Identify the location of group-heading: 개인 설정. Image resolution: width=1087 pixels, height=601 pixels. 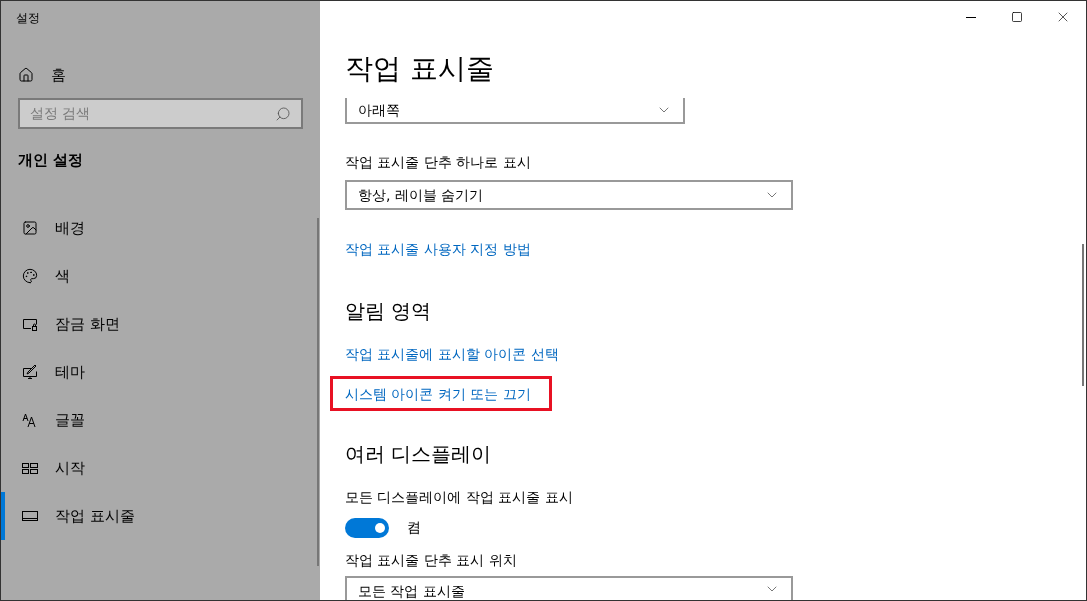
(51, 160).